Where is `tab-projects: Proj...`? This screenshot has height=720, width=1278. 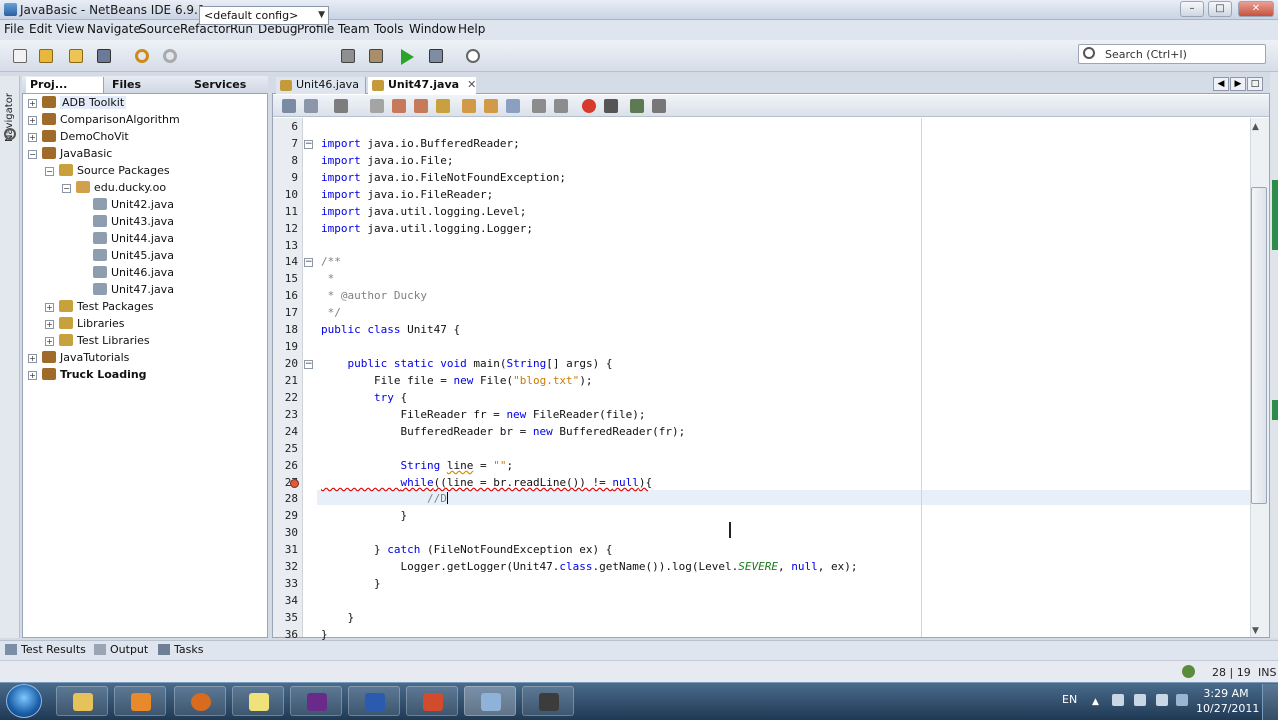 tab-projects: Proj... is located at coordinates (65, 85).